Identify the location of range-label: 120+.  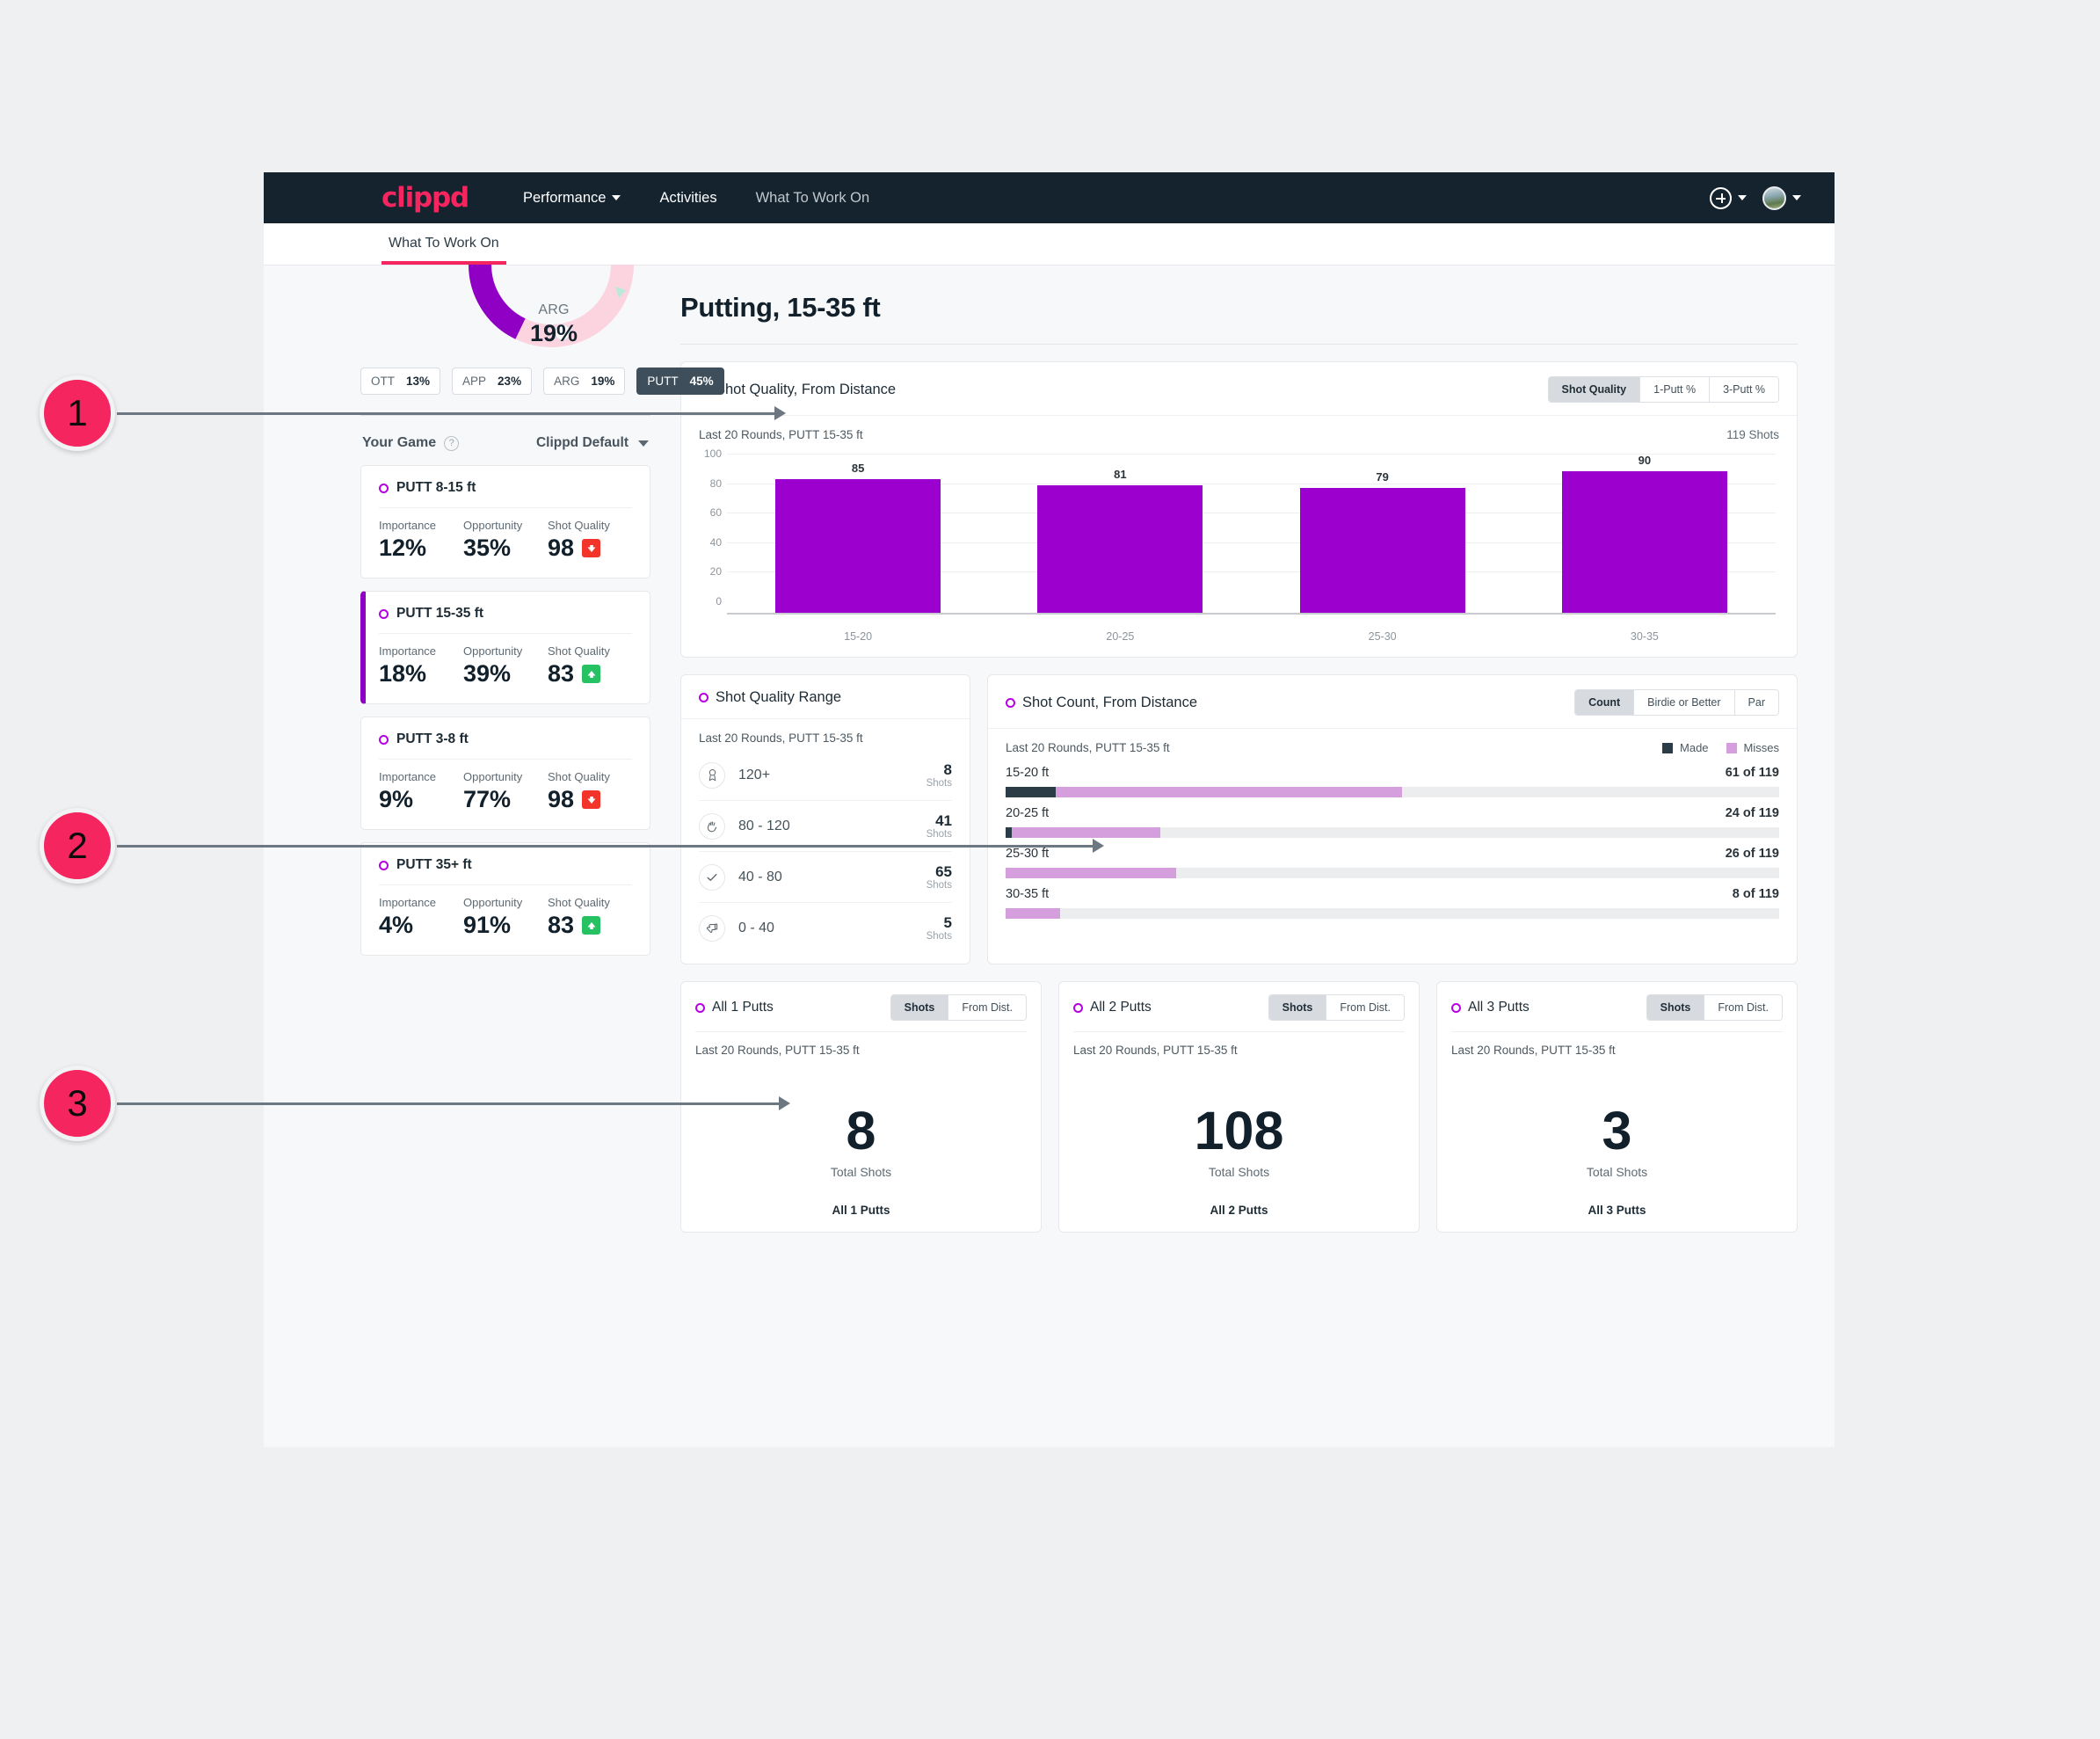
(754, 774).